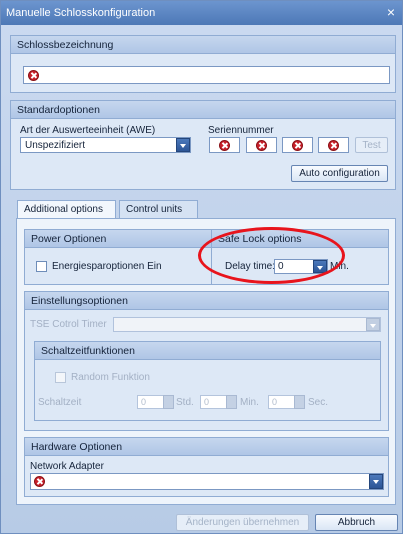 This screenshot has height=534, width=403. What do you see at coordinates (271, 255) in the screenshot?
I see `annotation-ellipse` at bounding box center [271, 255].